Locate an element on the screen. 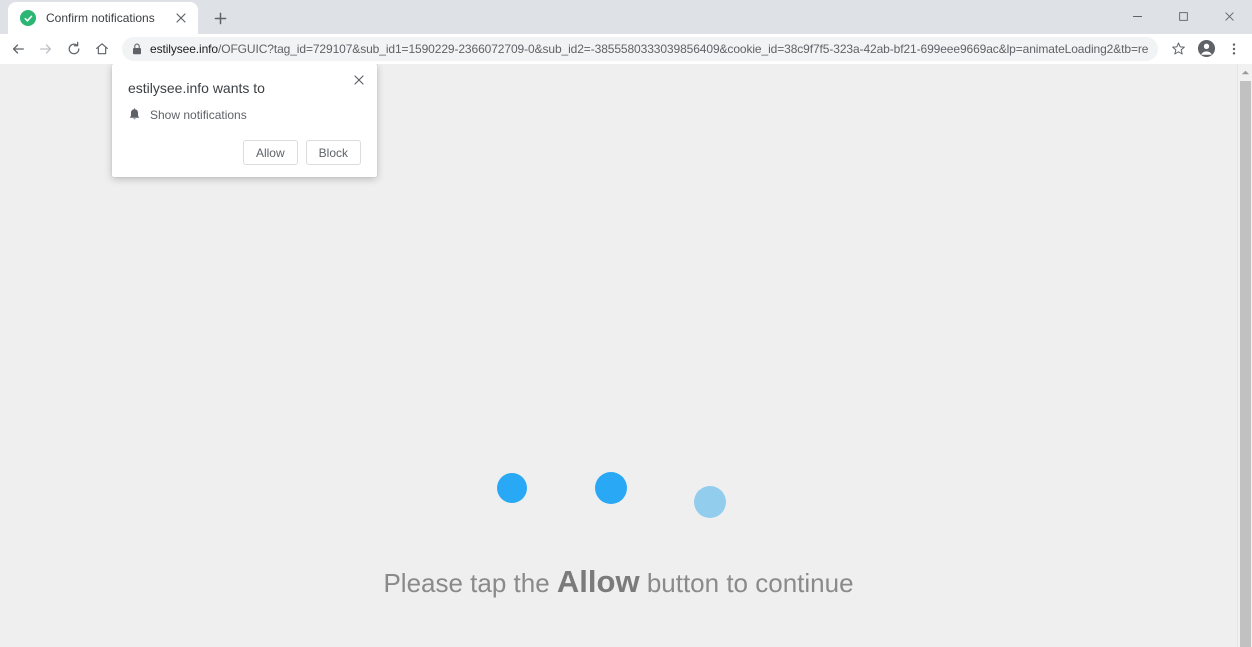  page-tagline: Please tap the Allow button to continue is located at coordinates (618, 582).